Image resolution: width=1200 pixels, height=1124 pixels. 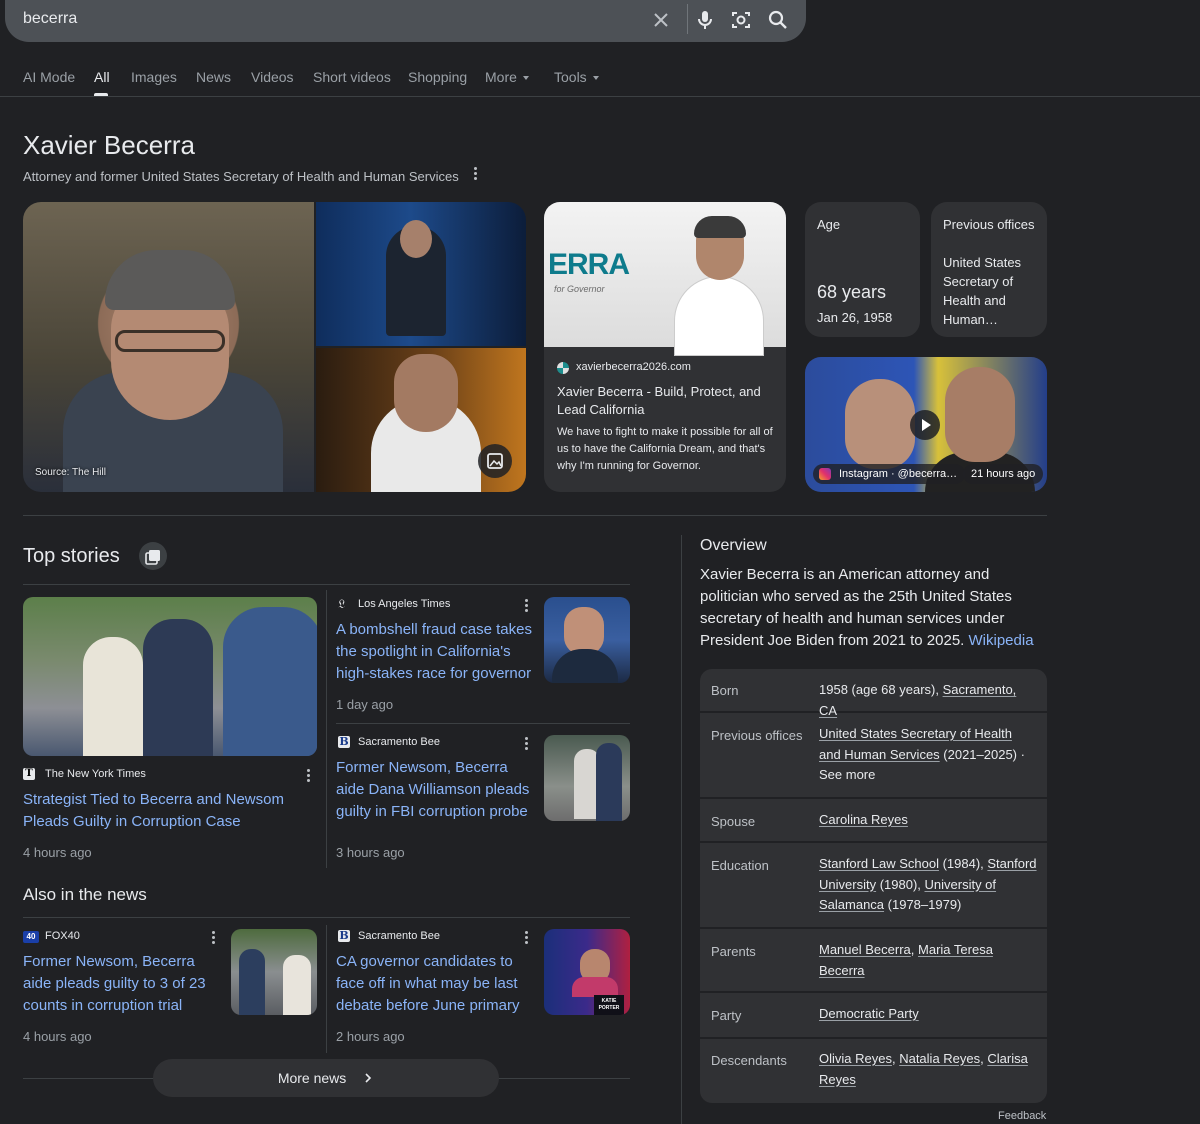 What do you see at coordinates (928, 820) in the screenshot?
I see `fact-value: Carolina Reyes` at bounding box center [928, 820].